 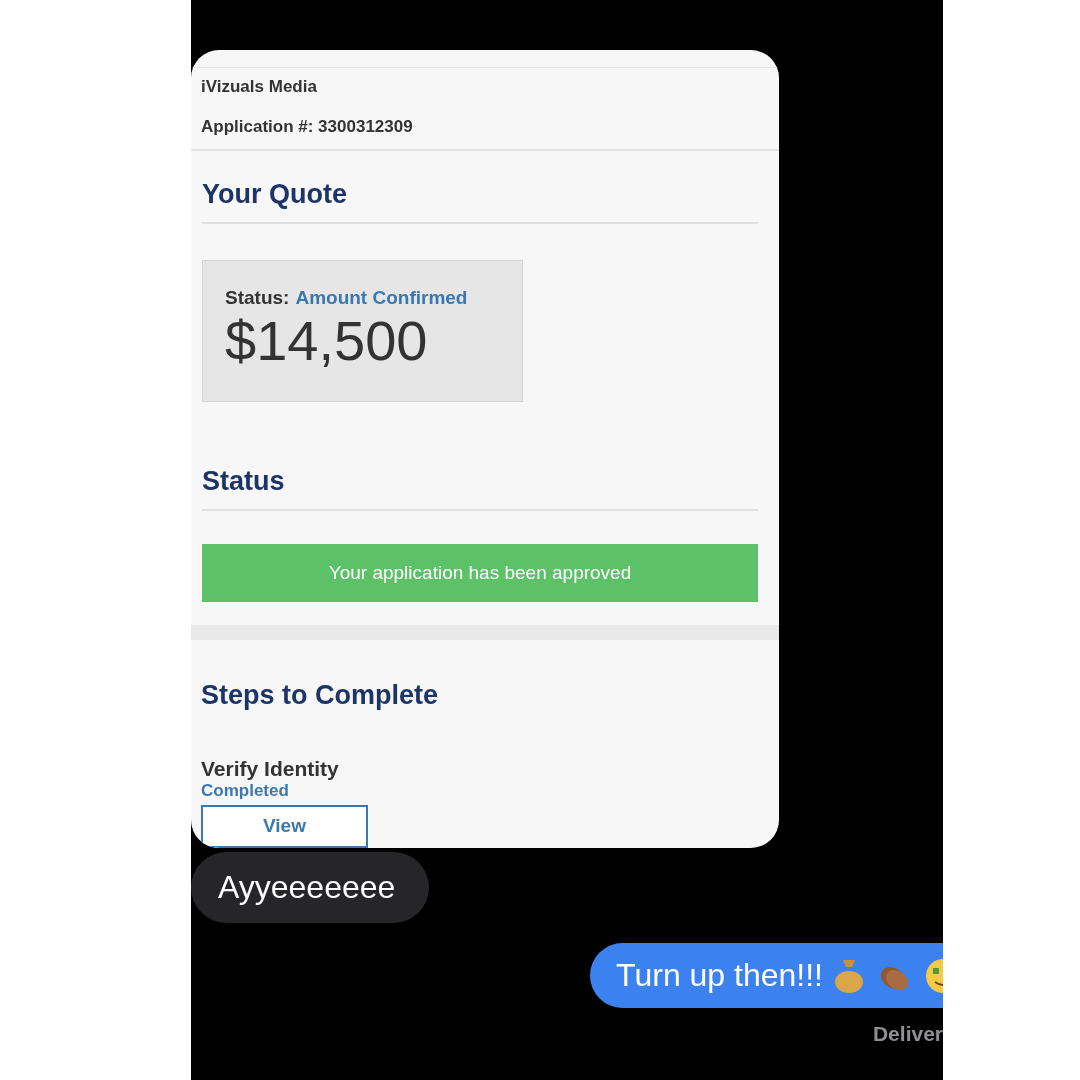 What do you see at coordinates (284, 826) in the screenshot?
I see `view-button: View` at bounding box center [284, 826].